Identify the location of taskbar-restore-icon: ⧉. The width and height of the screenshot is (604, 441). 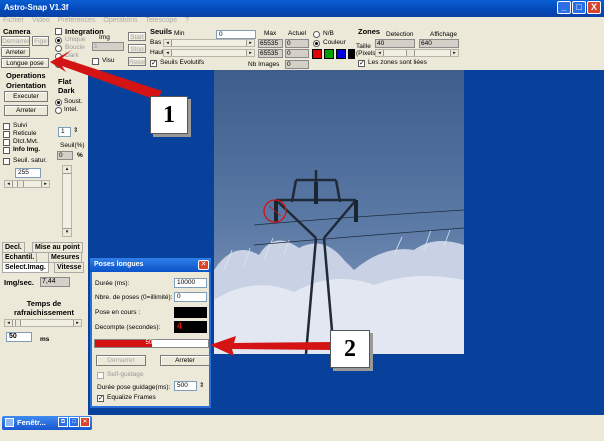
(63, 422).